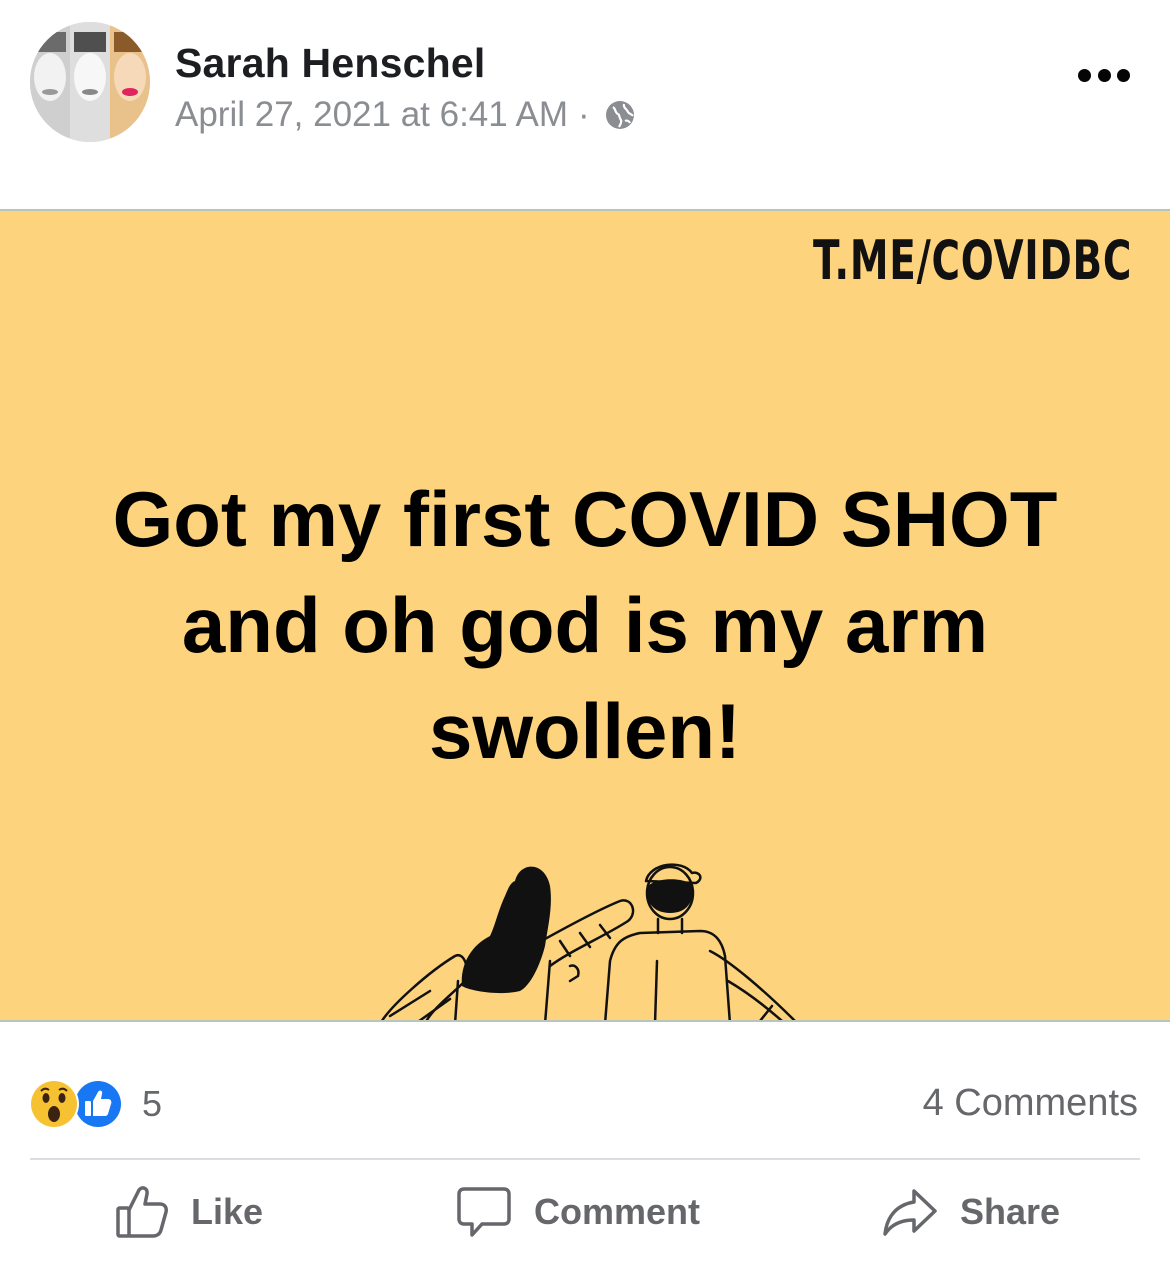 This screenshot has width=1170, height=1268. Describe the element at coordinates (95, 1104) in the screenshot. I see `reactions-summary: 5` at that location.